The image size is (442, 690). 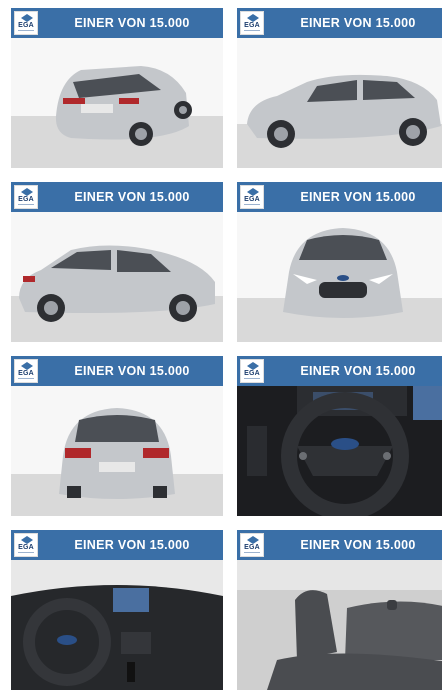 I want to click on gallery-photo-6: EGA EINER VON 15.000, so click(x=339, y=436).